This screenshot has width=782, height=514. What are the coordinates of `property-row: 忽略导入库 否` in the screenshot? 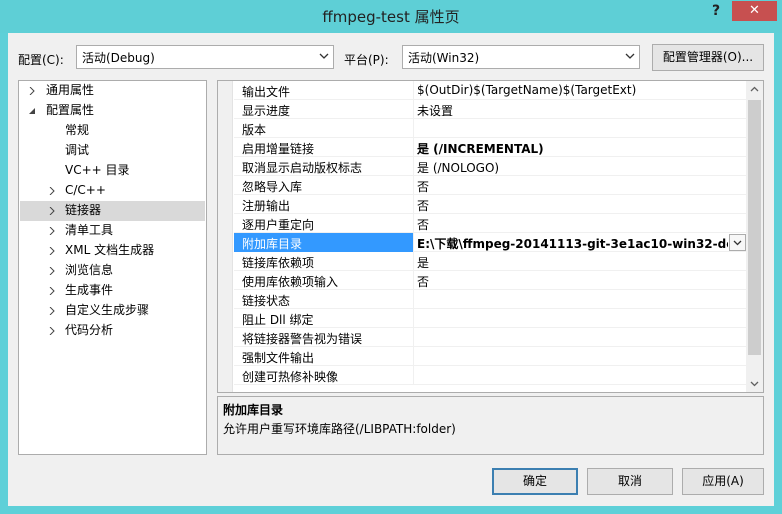 It's located at (490, 185).